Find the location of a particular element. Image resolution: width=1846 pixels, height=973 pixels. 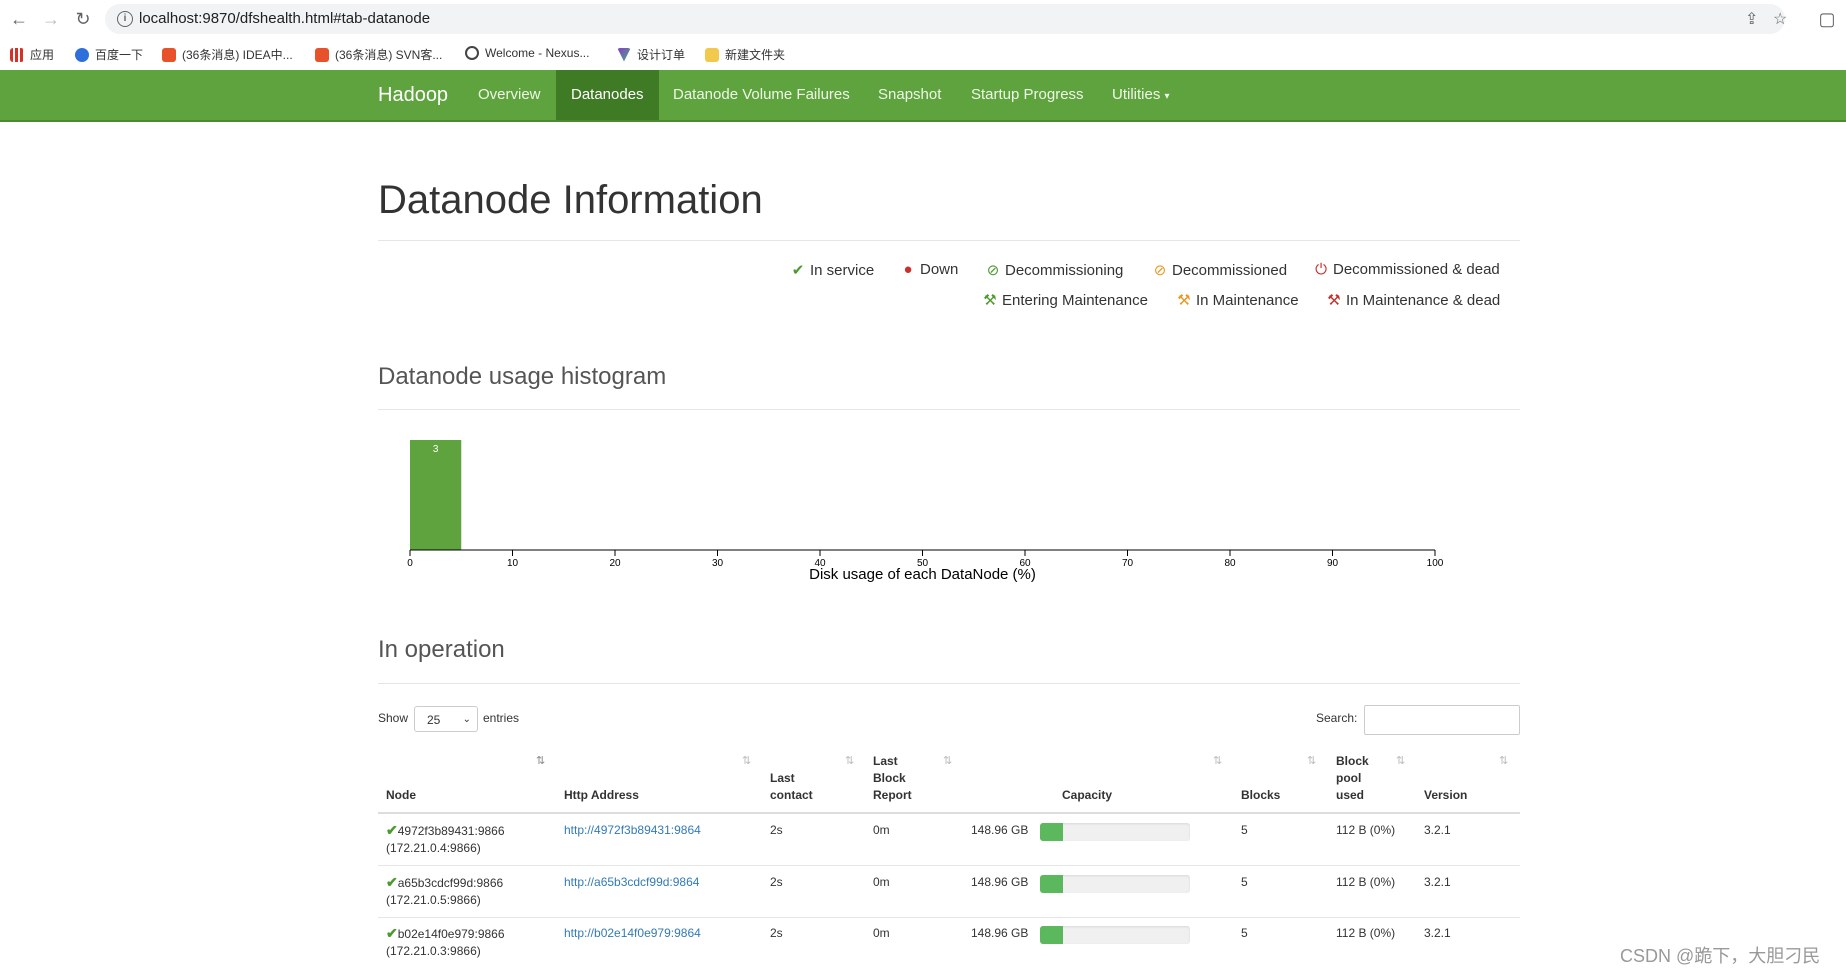

show-label: Show is located at coordinates (393, 718).